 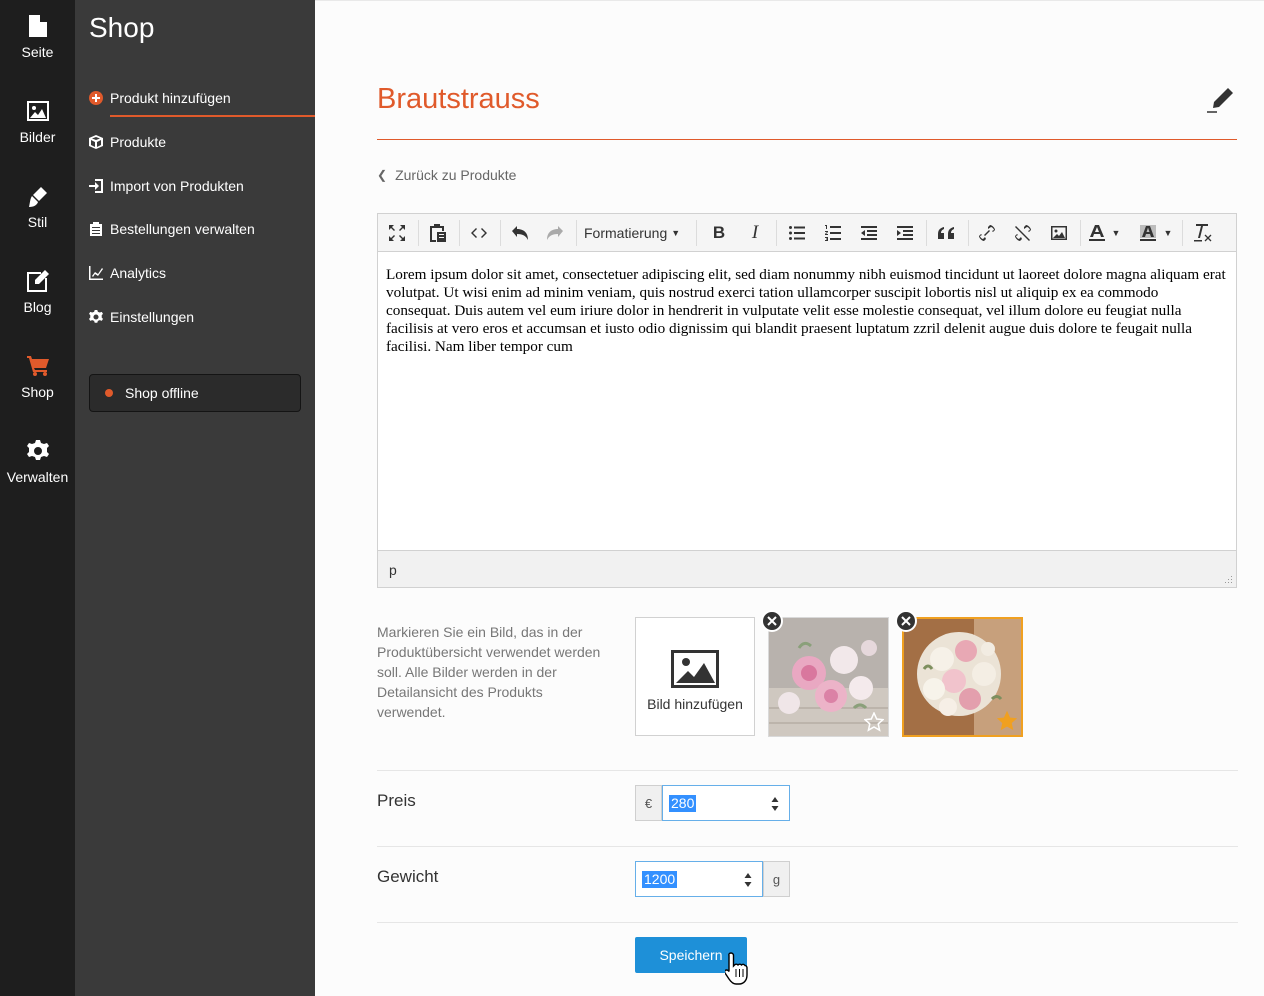 What do you see at coordinates (37, 392) in the screenshot?
I see `rail-item-label: Shop` at bounding box center [37, 392].